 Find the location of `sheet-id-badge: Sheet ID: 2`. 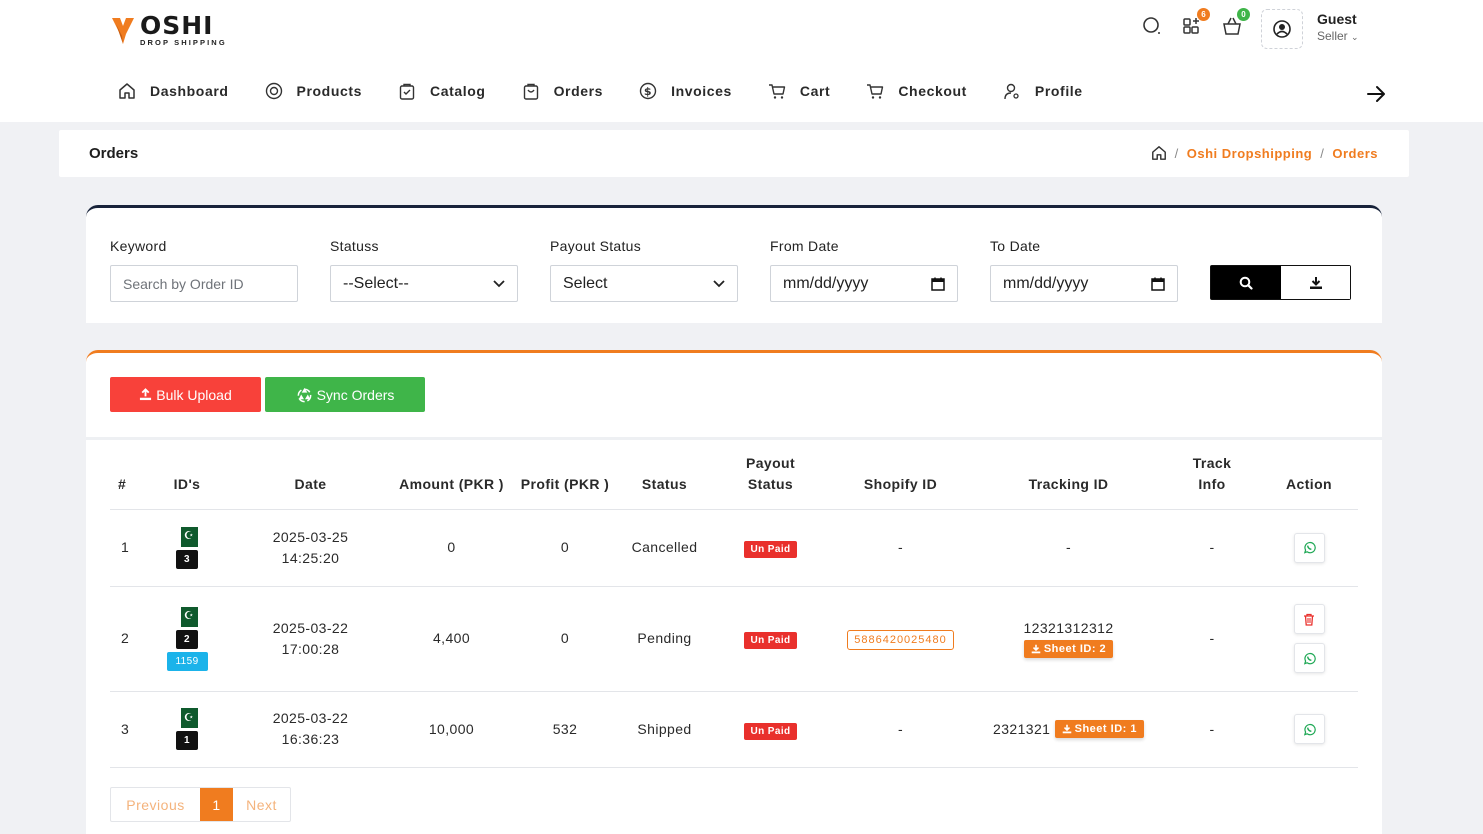

sheet-id-badge: Sheet ID: 2 is located at coordinates (1068, 648).